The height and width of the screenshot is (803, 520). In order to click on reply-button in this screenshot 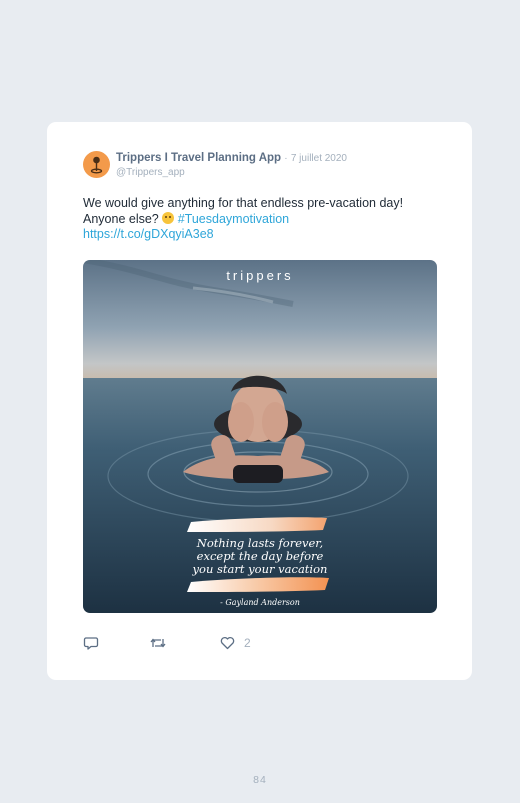, I will do `click(91, 643)`.